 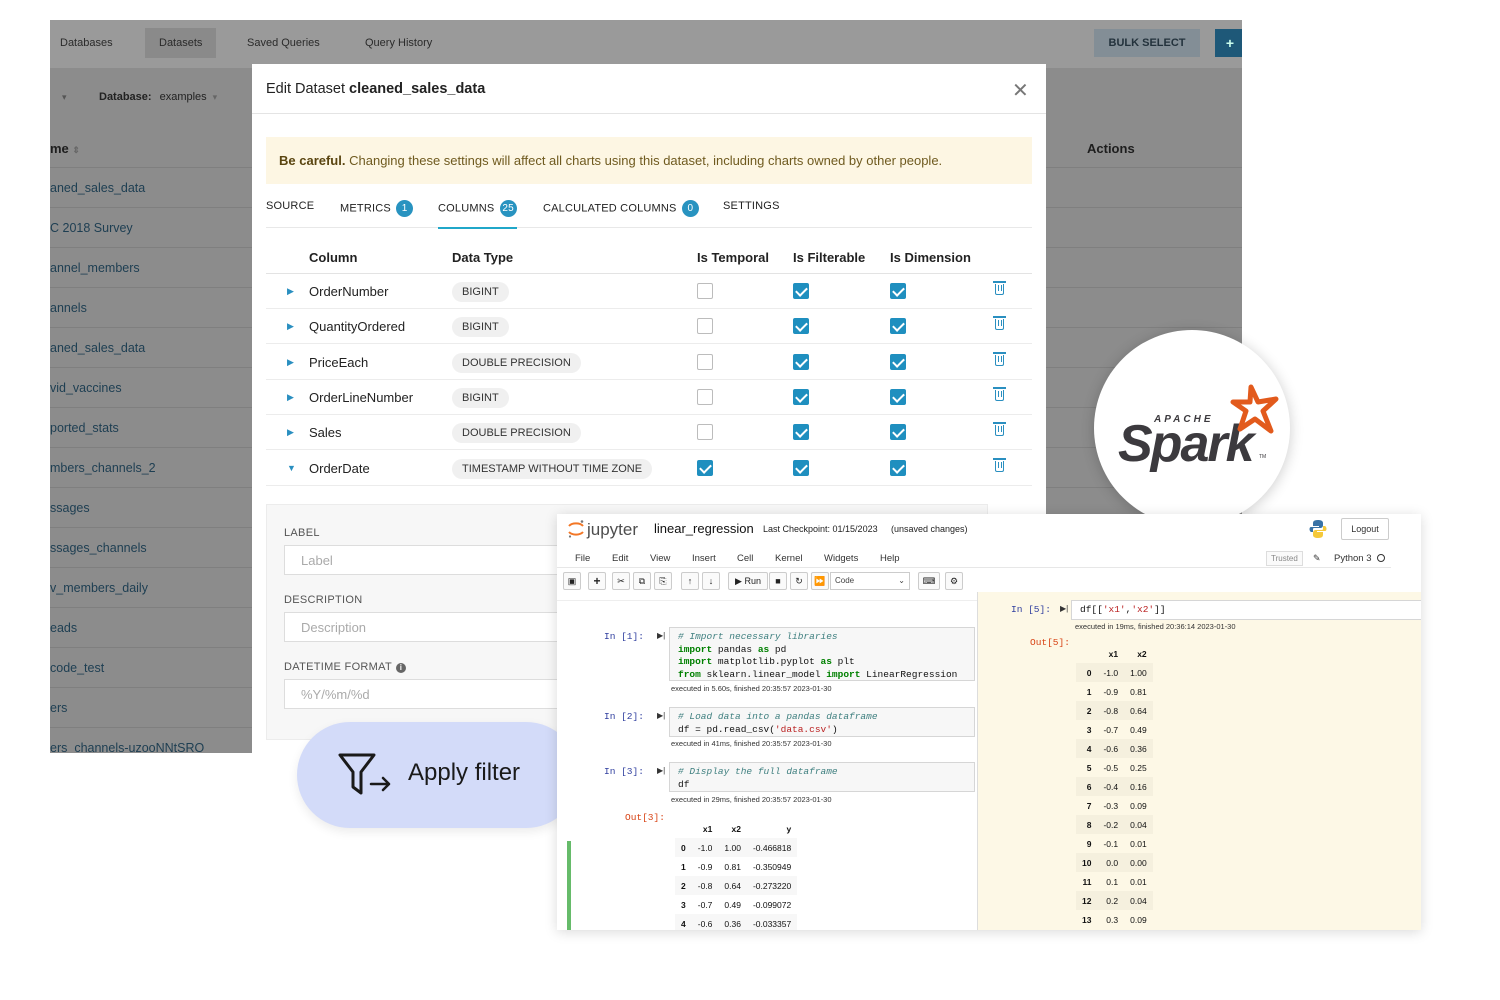 What do you see at coordinates (95, 268) in the screenshot?
I see `dataset-name-link: annel_members` at bounding box center [95, 268].